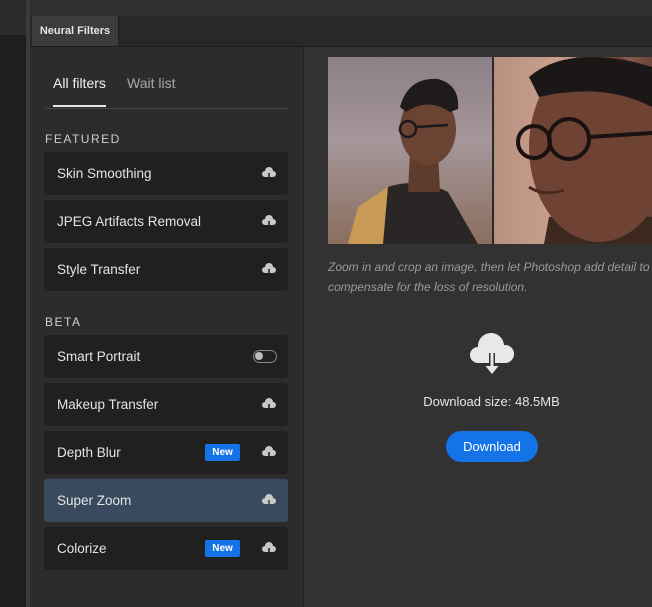 The width and height of the screenshot is (652, 607). I want to click on left-dock-strip, so click(15, 303).